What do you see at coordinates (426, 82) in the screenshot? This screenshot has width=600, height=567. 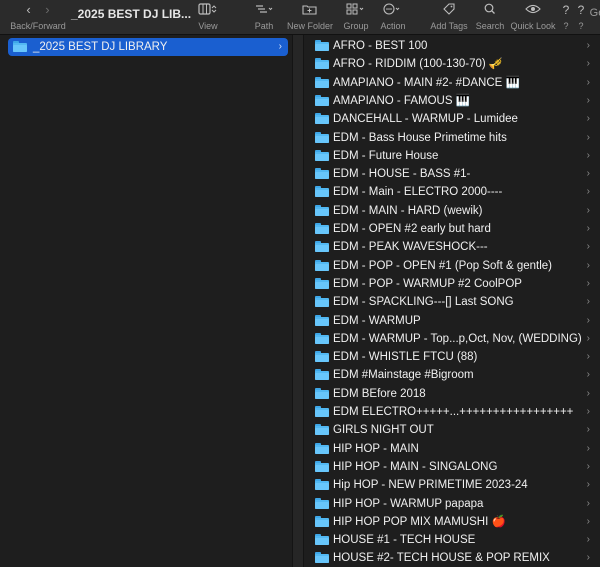 I see `folder-name: AMAPIANO - MAIN #2- #DANCE 🎹` at bounding box center [426, 82].